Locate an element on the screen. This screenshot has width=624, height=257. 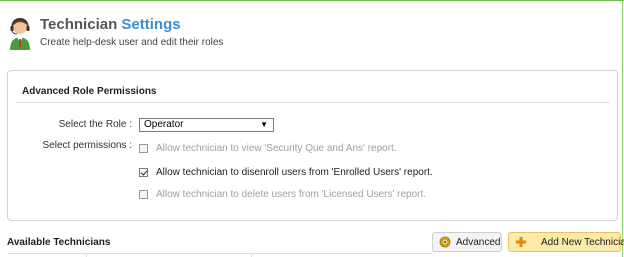
advanced-button: Advanced is located at coordinates (467, 242).